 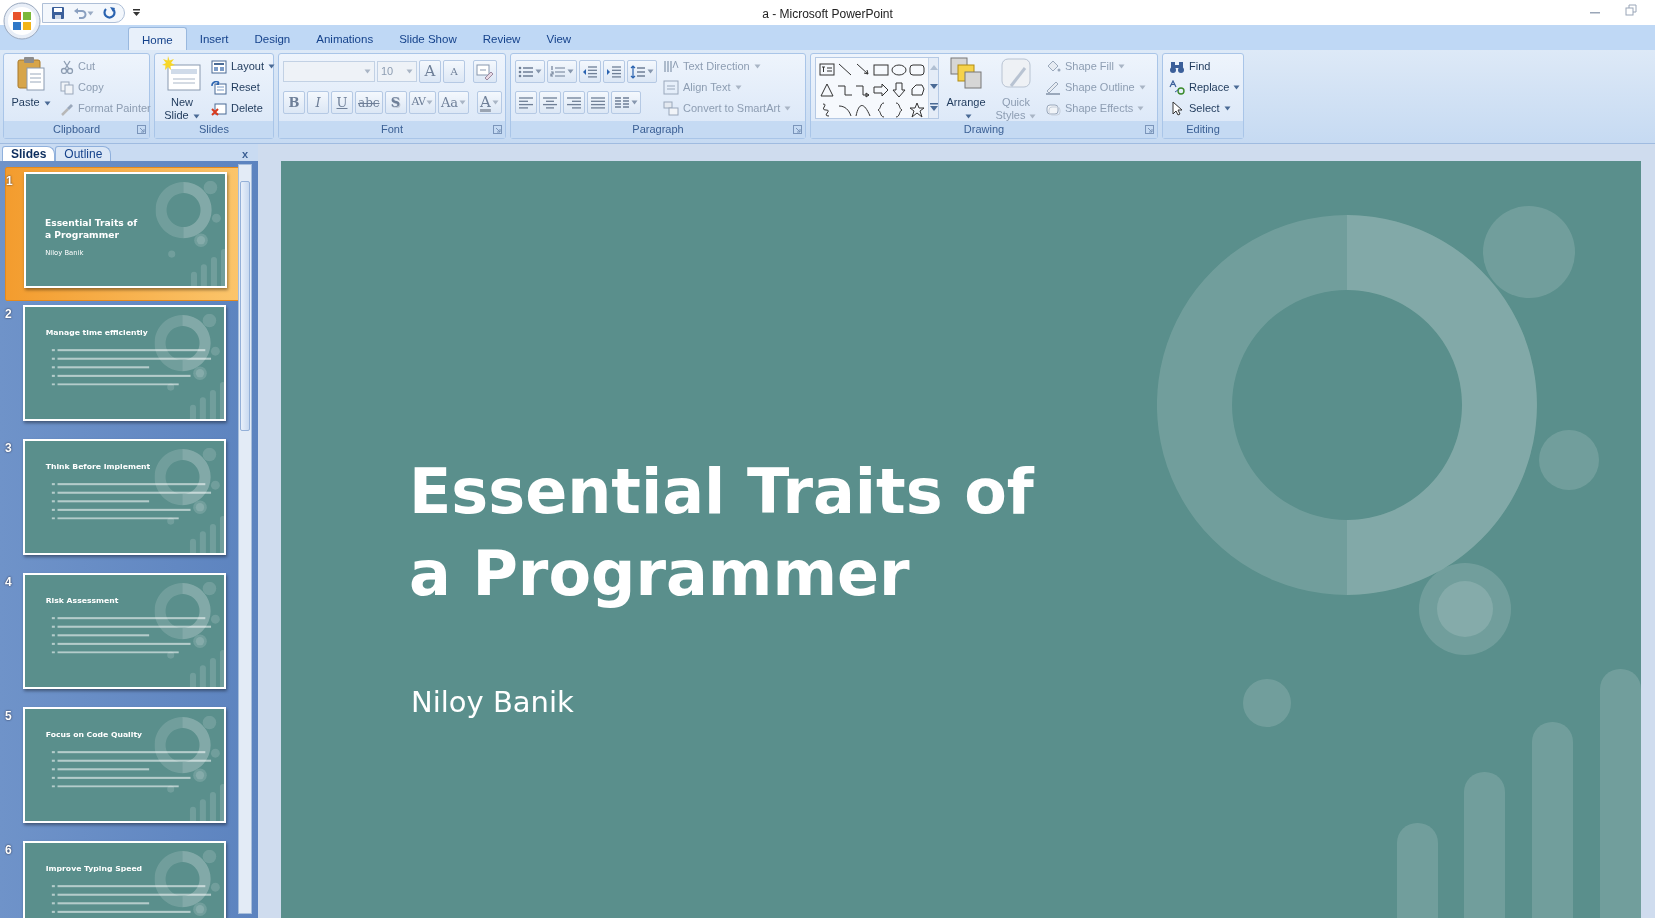 I want to click on text-box-icon, so click(x=827, y=70).